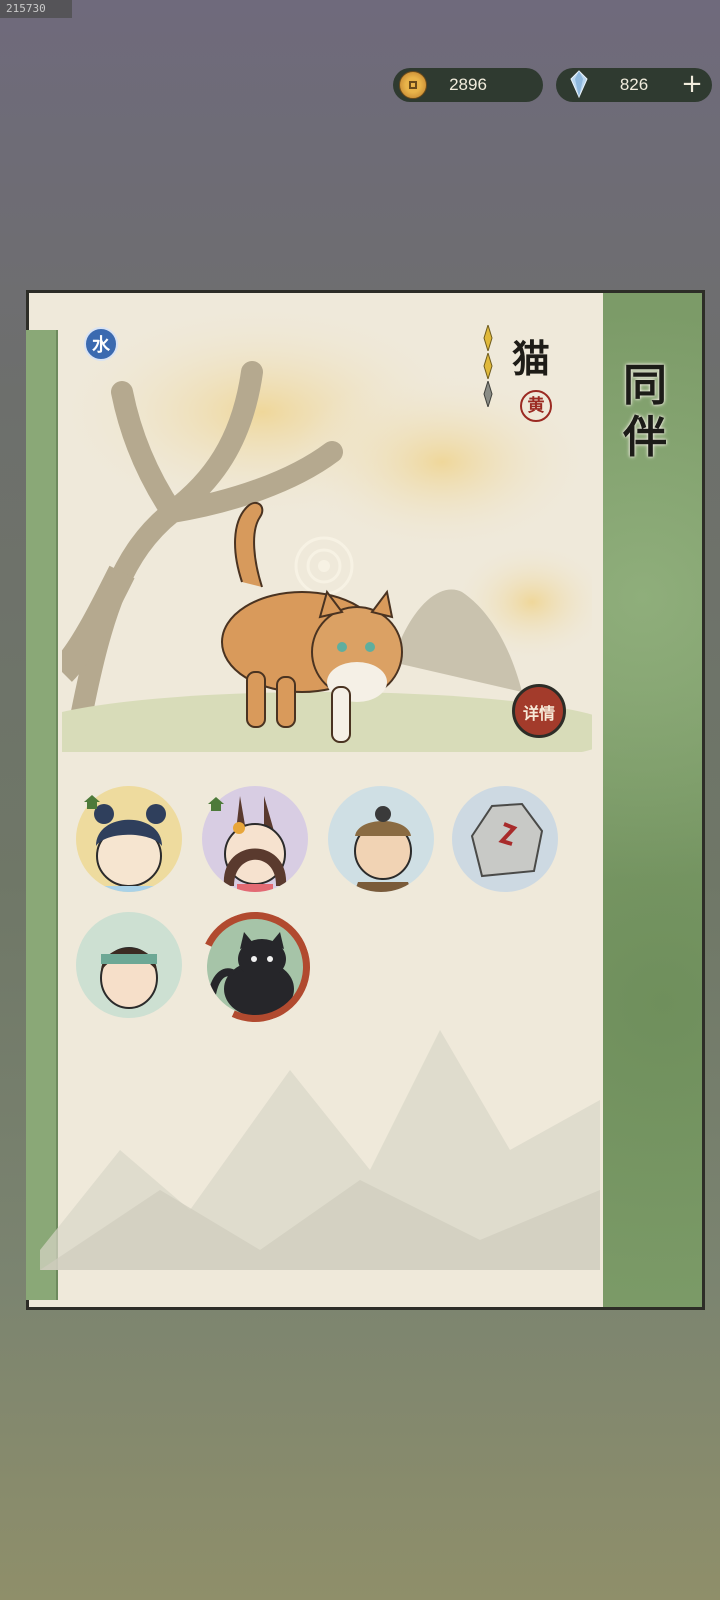 Image resolution: width=720 pixels, height=1600 pixels. I want to click on element-water-badge: 水, so click(101, 344).